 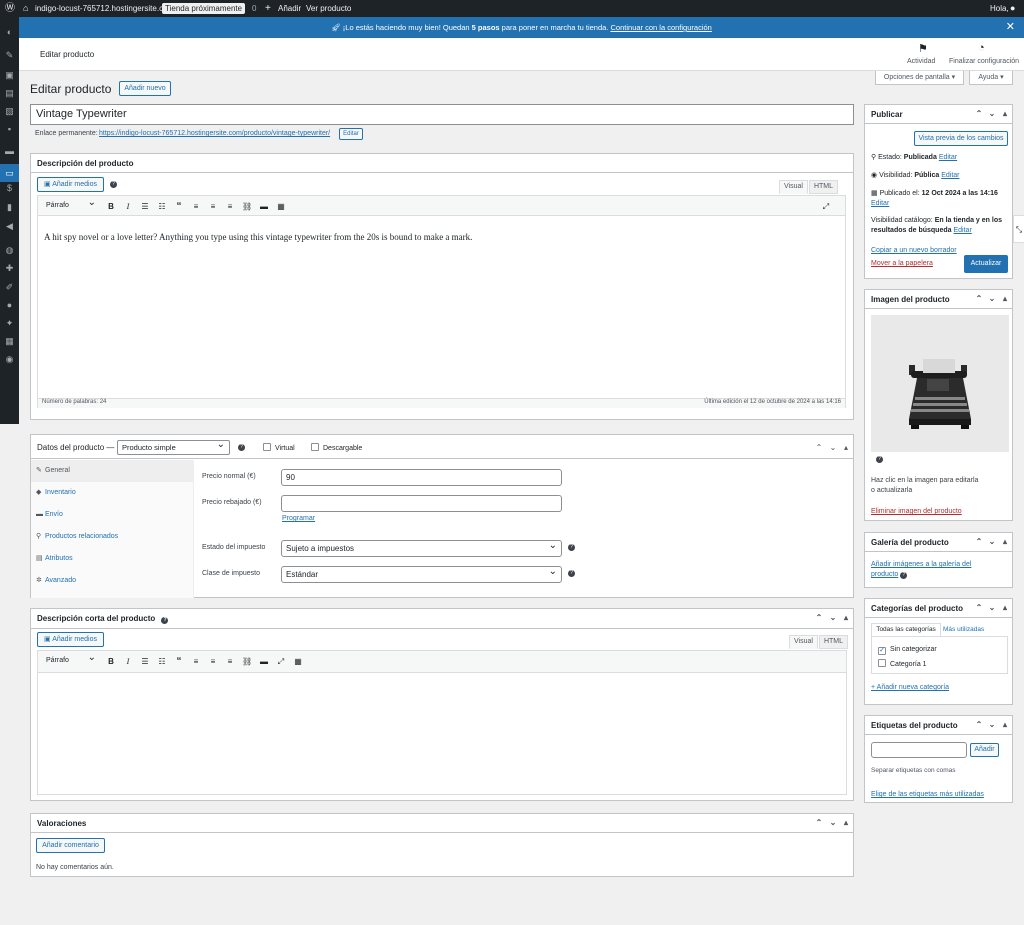 What do you see at coordinates (9, 359) in the screenshot?
I see `collapse-icon: ◉` at bounding box center [9, 359].